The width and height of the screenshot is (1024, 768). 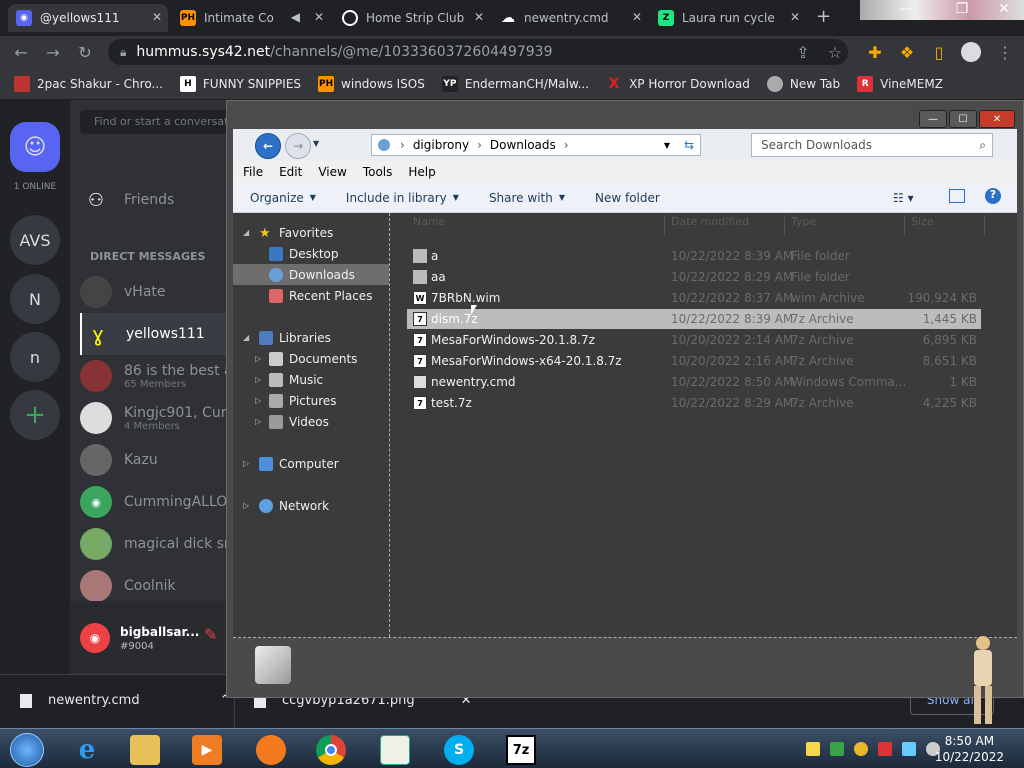 I want to click on tab-home-strip-club: Home Strip Club ✕, so click(x=412, y=18).